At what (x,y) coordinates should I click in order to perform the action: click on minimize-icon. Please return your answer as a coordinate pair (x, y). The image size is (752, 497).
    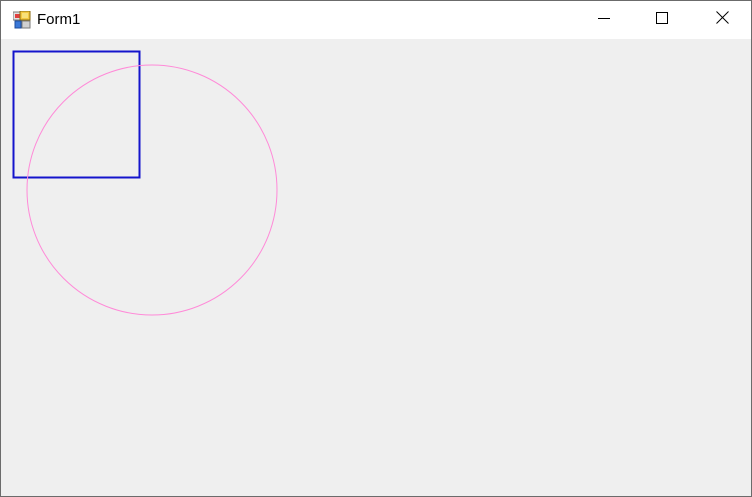
    Looking at the image, I should click on (604, 20).